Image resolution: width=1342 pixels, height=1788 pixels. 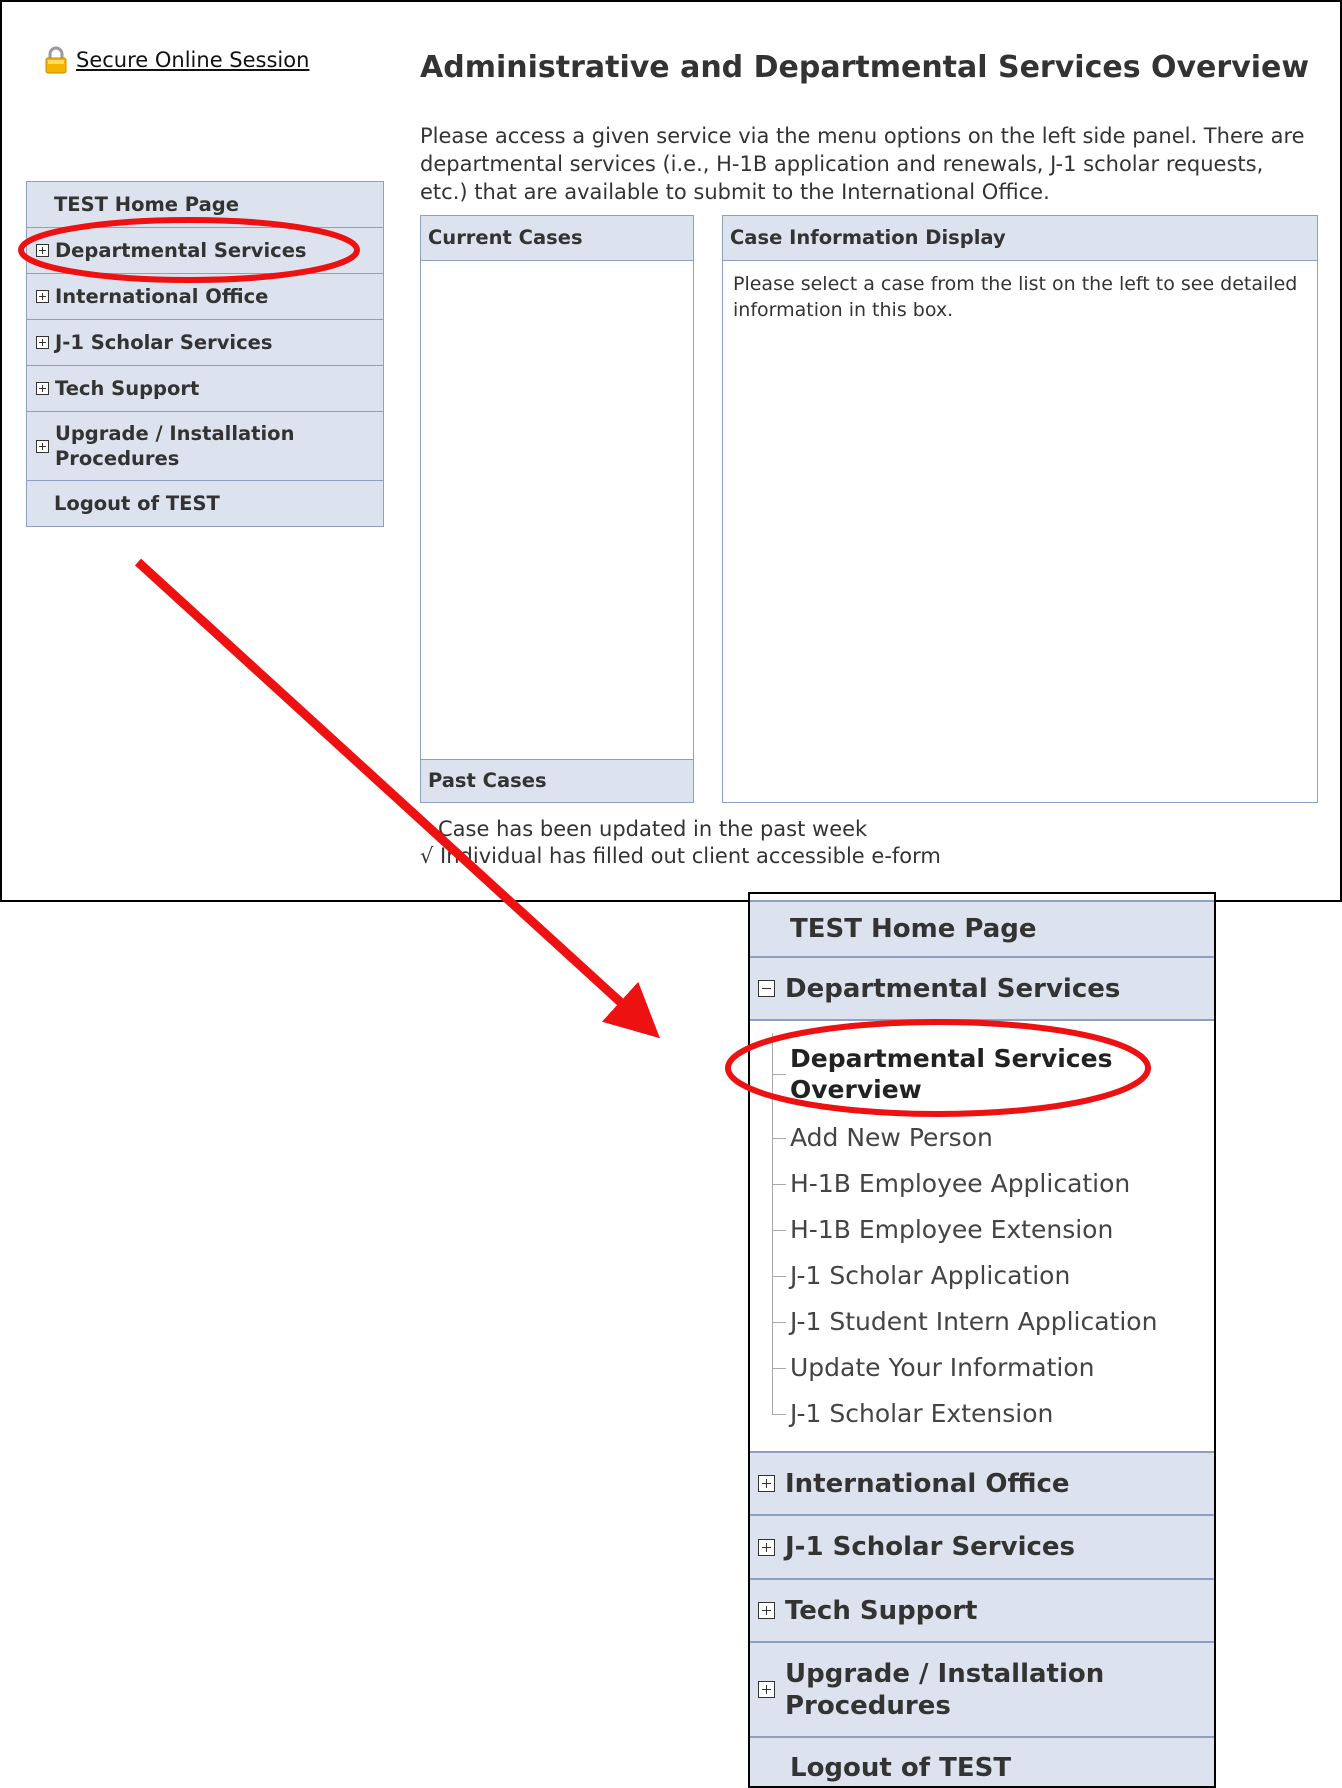 I want to click on zoom-nav-item-international-office: International Office, so click(x=982, y=1484).